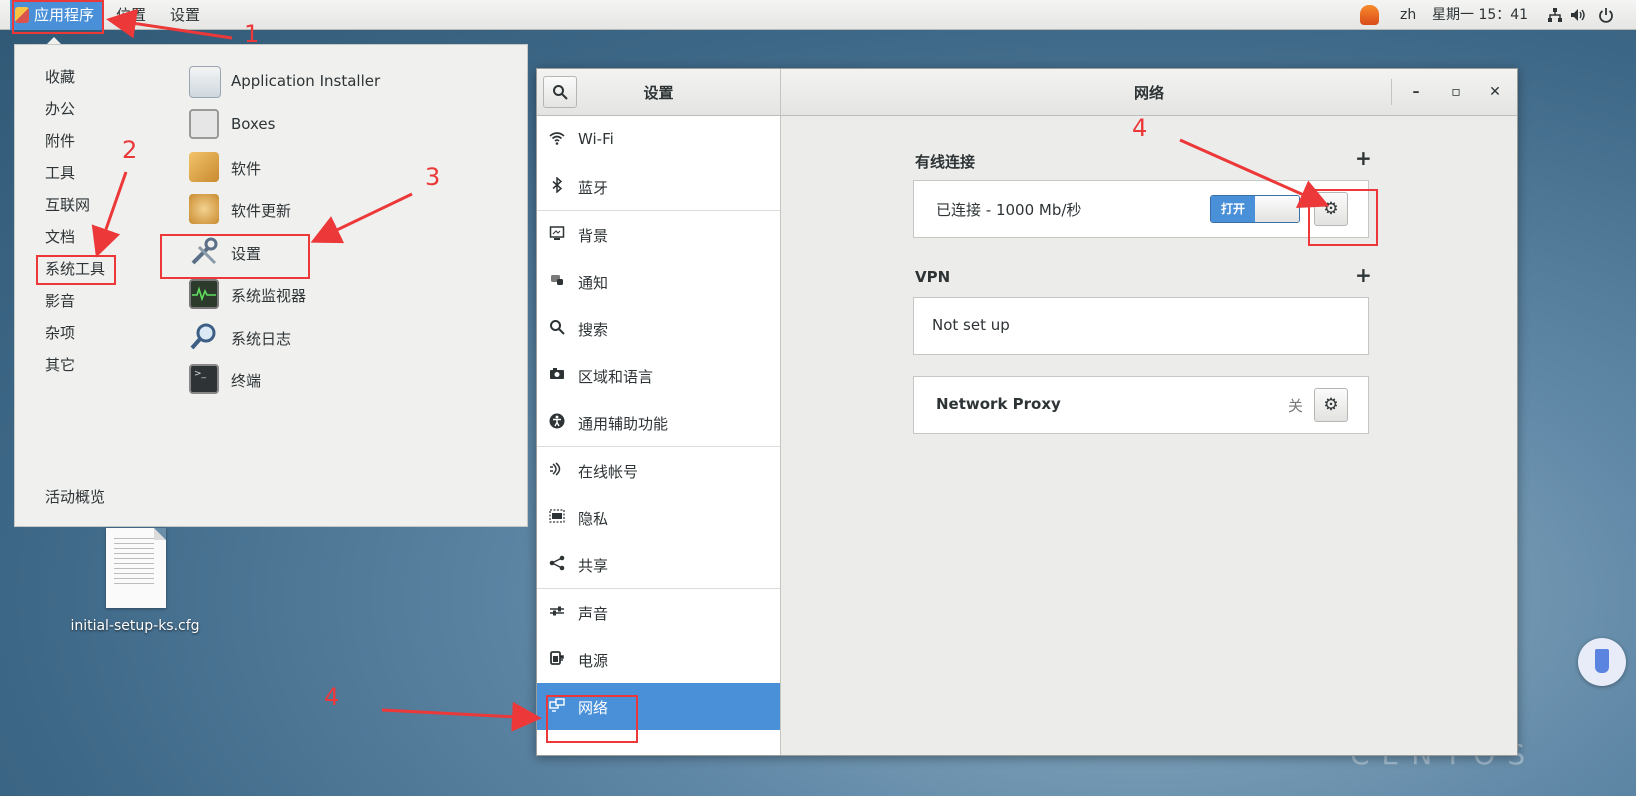 Image resolution: width=1636 pixels, height=796 pixels. Describe the element at coordinates (1363, 158) in the screenshot. I see `add-wired-button: +` at that location.